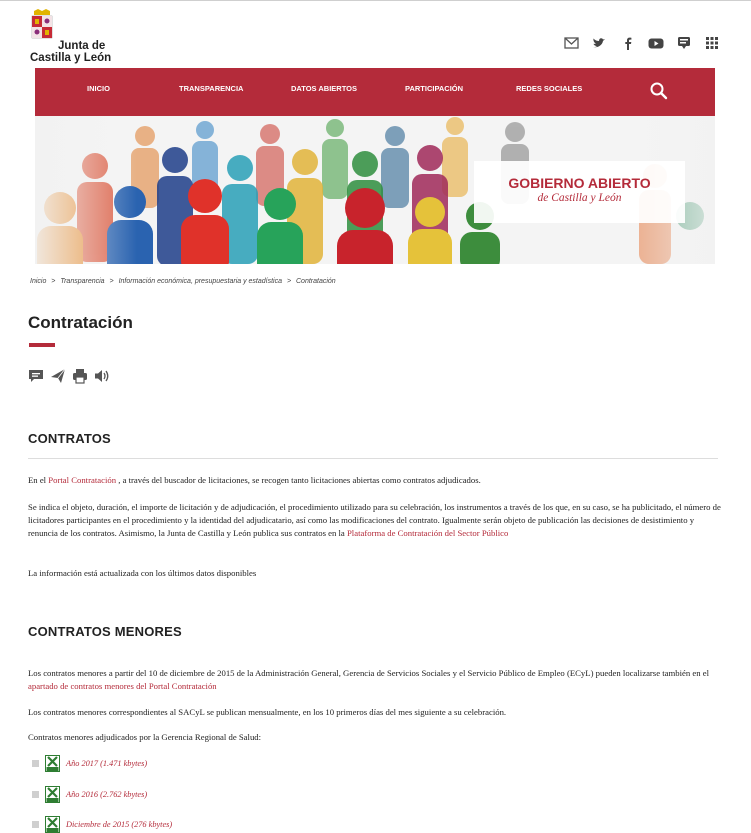  I want to click on header-social-icons, so click(642, 43).